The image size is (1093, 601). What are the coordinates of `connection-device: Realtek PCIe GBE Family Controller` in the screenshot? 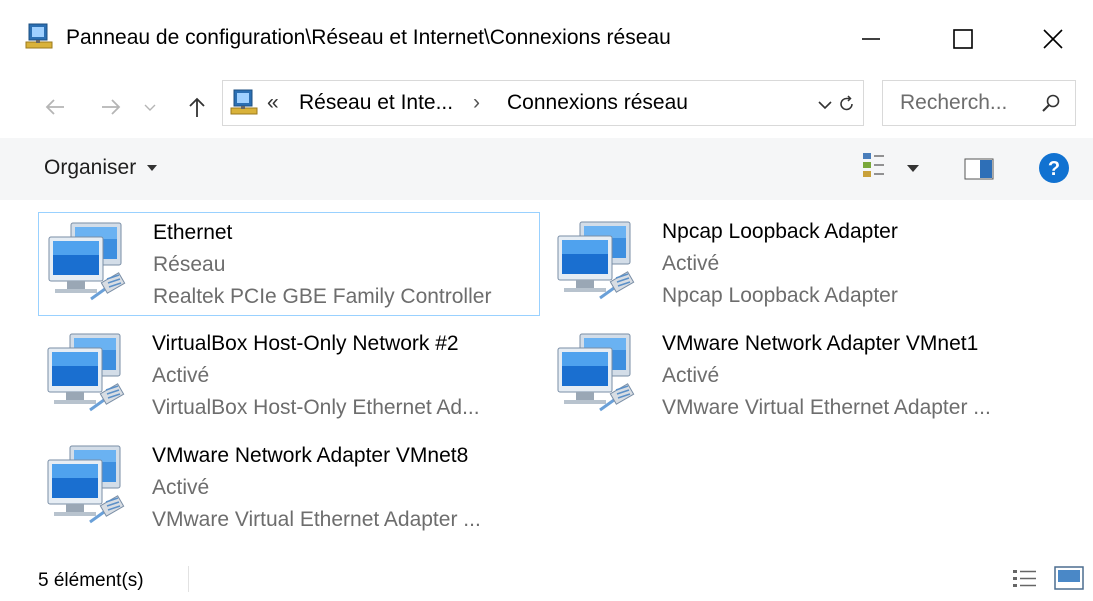 It's located at (322, 296).